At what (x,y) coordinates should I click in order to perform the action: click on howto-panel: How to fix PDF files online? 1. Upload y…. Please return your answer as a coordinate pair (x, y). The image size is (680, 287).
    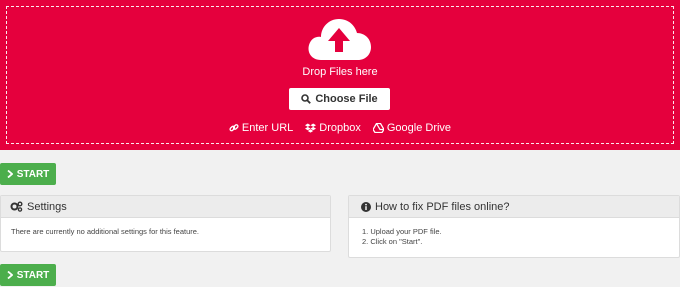
    Looking at the image, I should click on (514, 226).